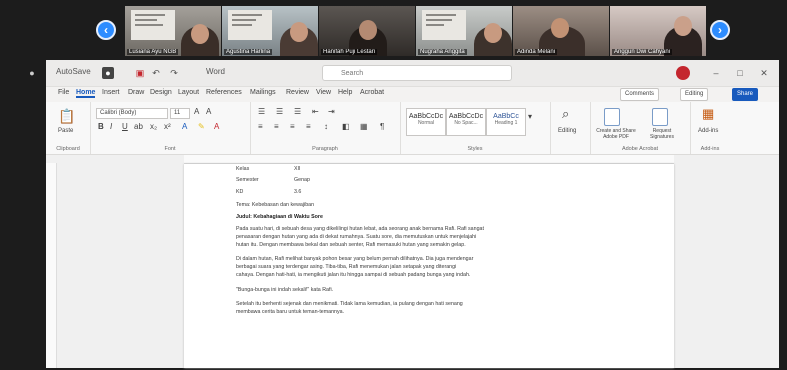  What do you see at coordinates (382, 126) in the screenshot?
I see `show-marks-icon: ¶` at bounding box center [382, 126].